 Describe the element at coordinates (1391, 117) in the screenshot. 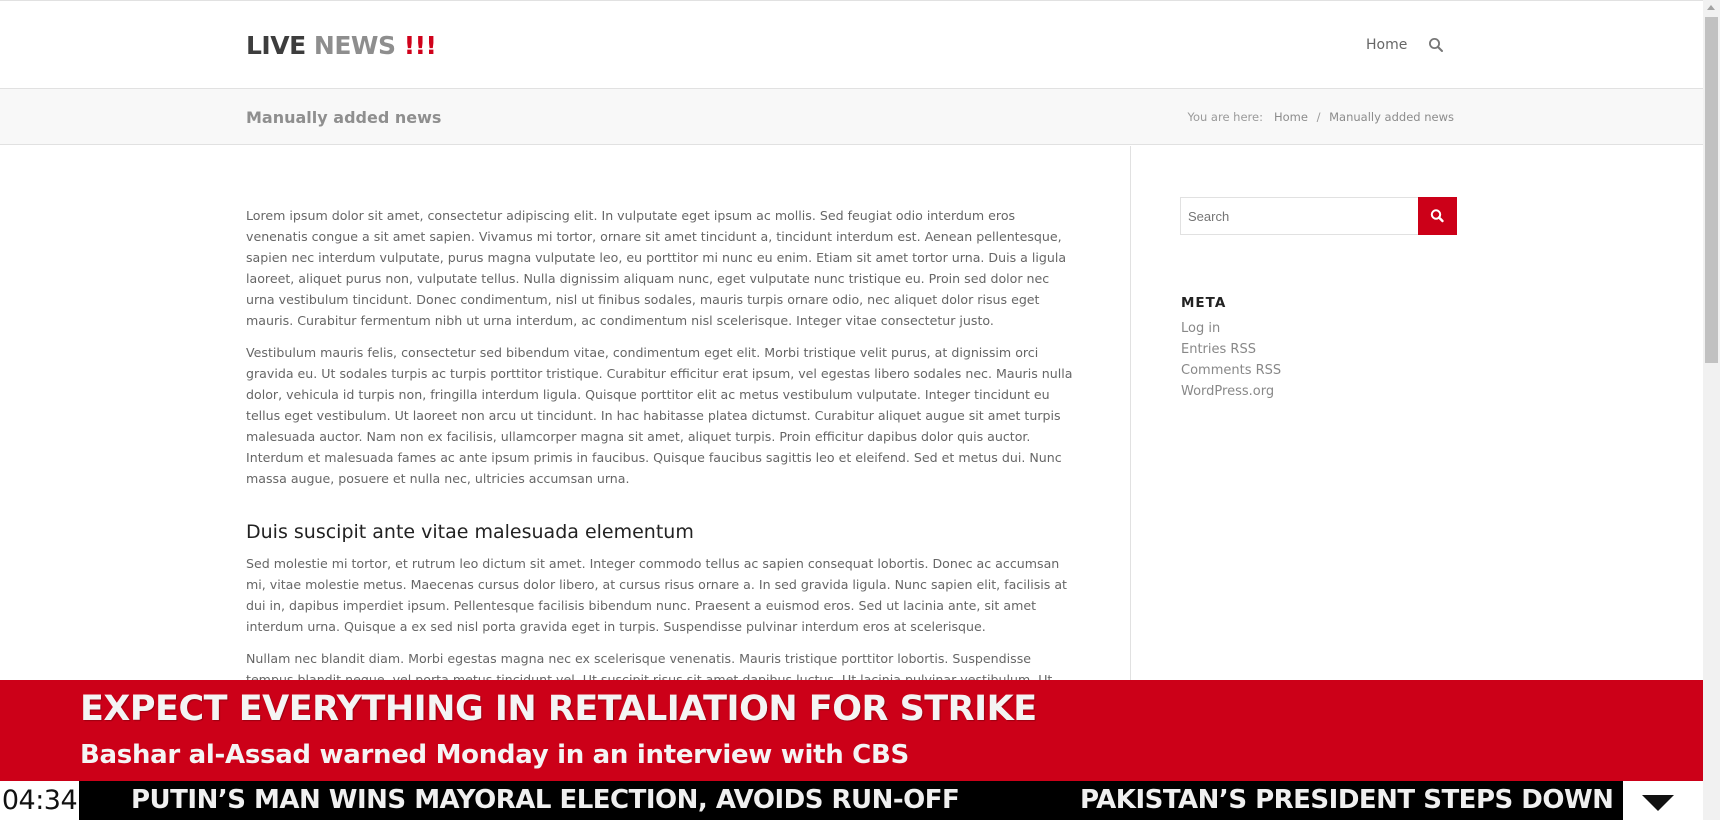

I see `breadcrumb-current: Manually added news` at that location.